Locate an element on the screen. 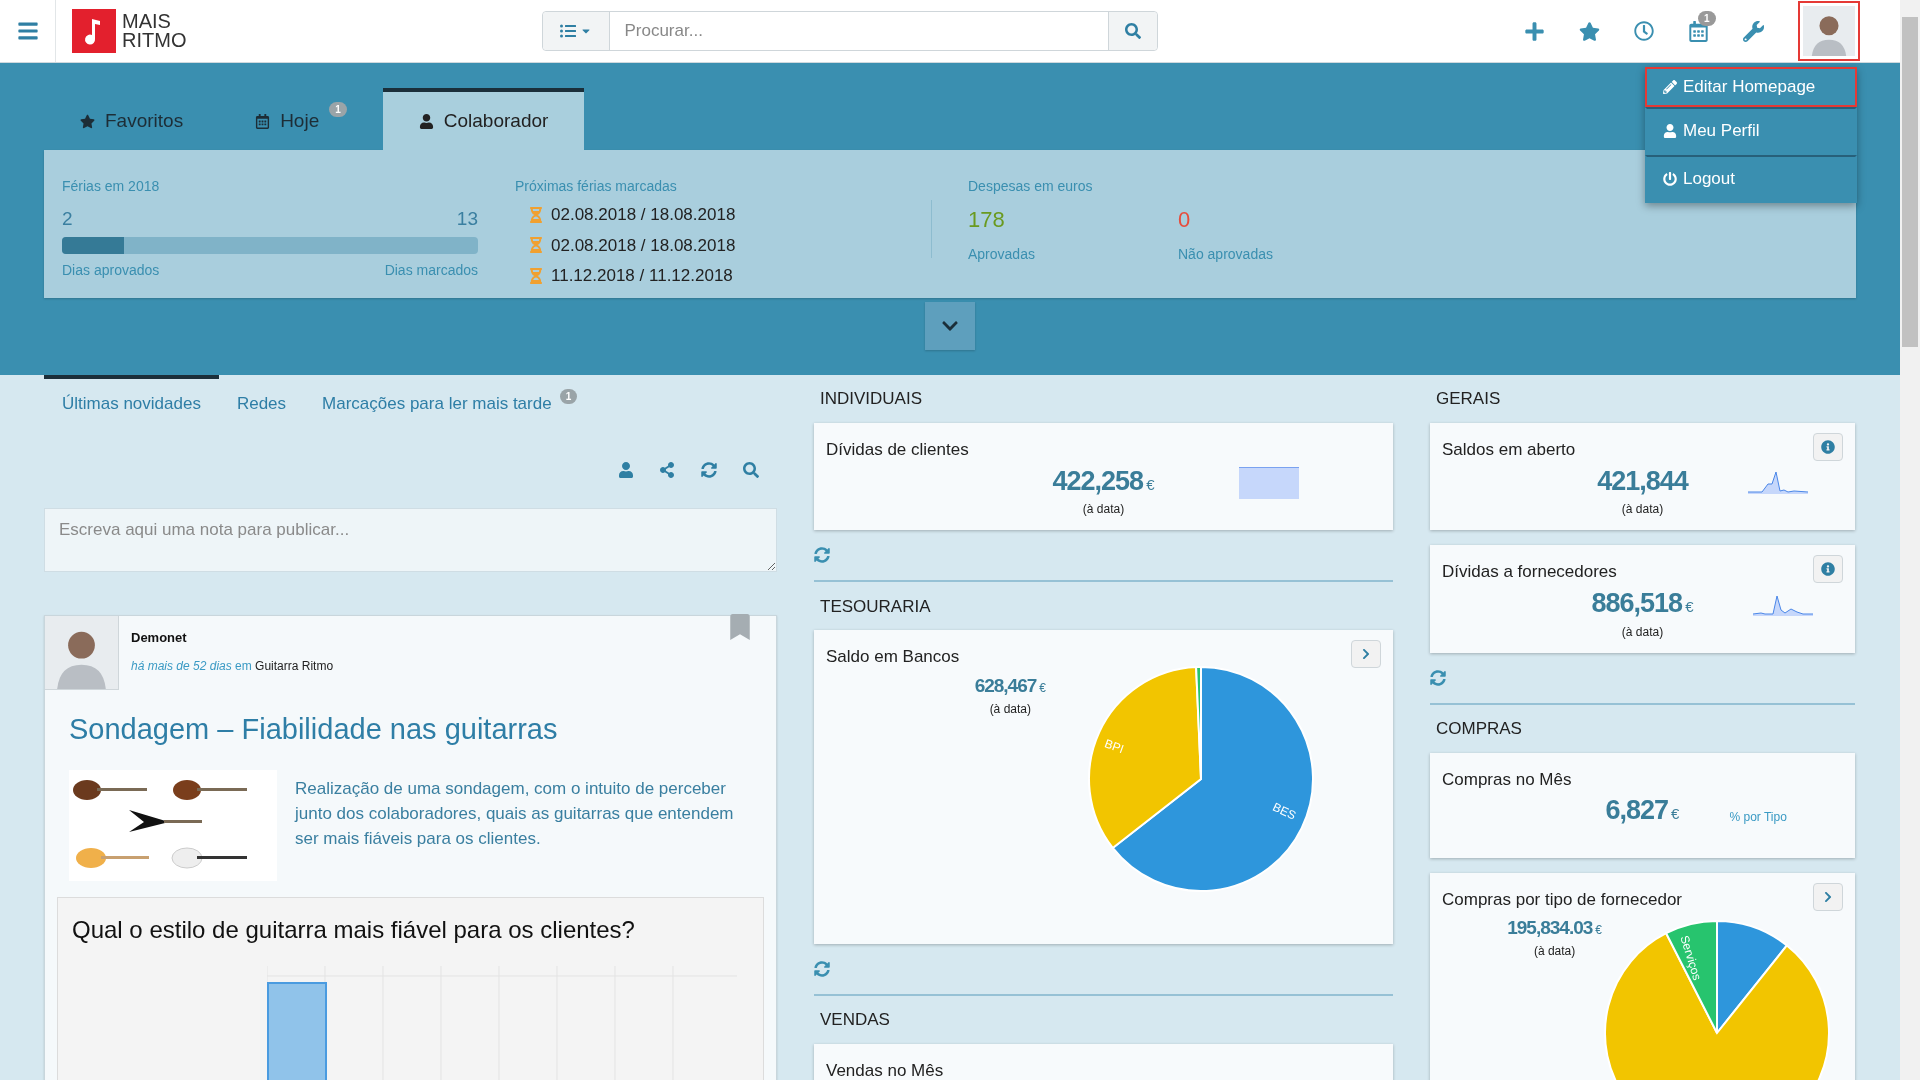 The height and width of the screenshot is (1080, 1920). avatar-silhouette is located at coordinates (1829, 31).